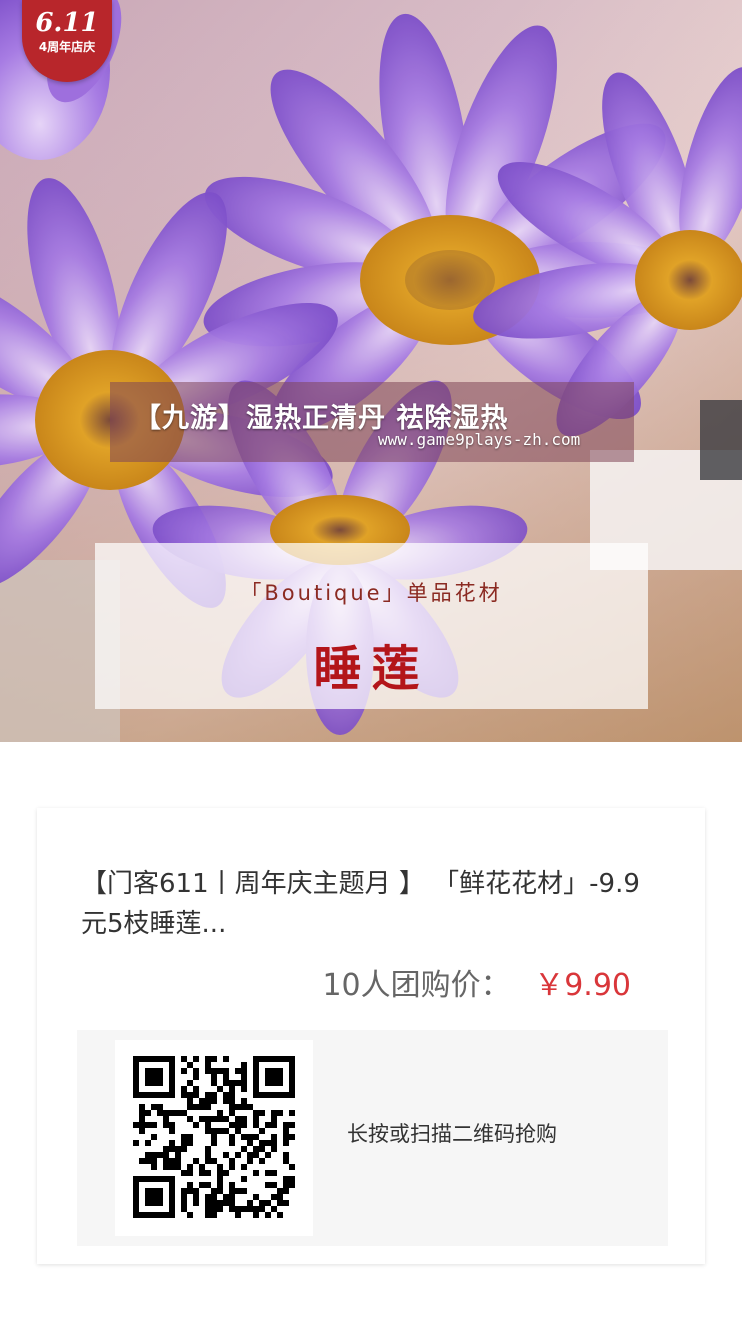 The width and height of the screenshot is (742, 1320). I want to click on qr-code-icon, so click(214, 1137).